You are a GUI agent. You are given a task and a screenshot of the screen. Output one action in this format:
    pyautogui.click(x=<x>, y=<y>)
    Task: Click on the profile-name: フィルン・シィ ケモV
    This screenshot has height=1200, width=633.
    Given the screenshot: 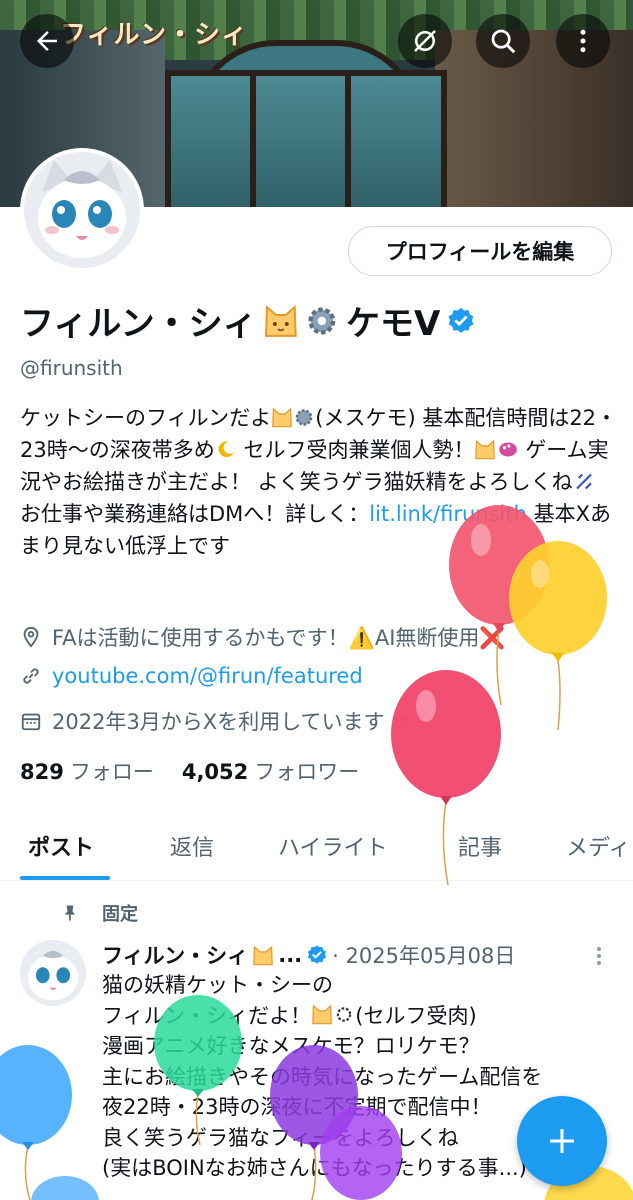 What is the action you would take?
    pyautogui.click(x=248, y=320)
    